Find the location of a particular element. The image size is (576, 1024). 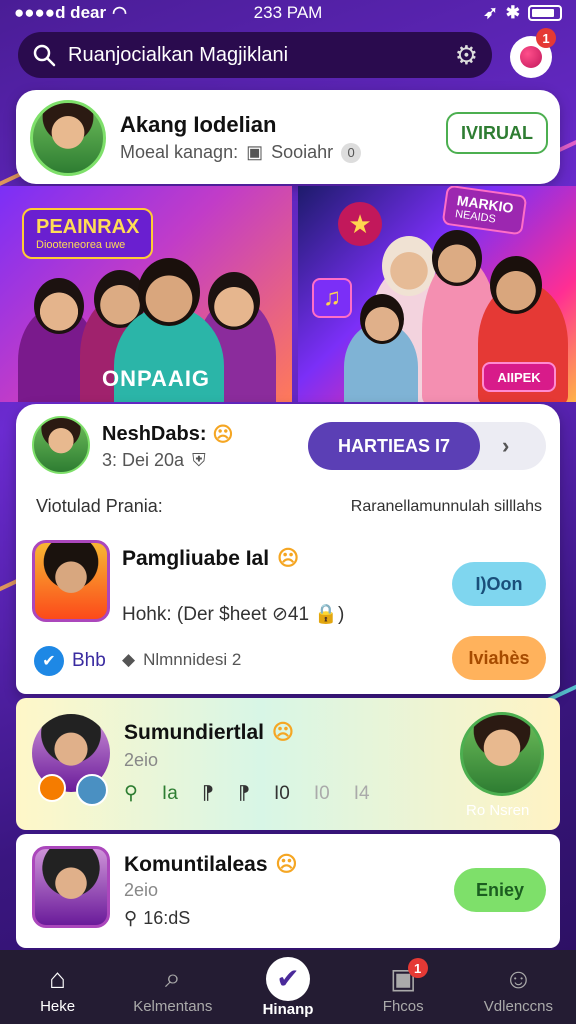

check-icon: ✔ is located at coordinates (288, 978).